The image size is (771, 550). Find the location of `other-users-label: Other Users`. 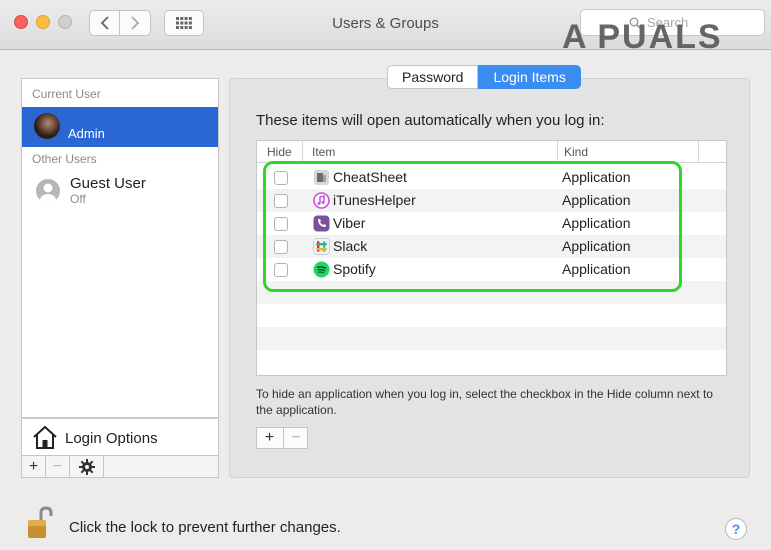

other-users-label: Other Users is located at coordinates (64, 159).